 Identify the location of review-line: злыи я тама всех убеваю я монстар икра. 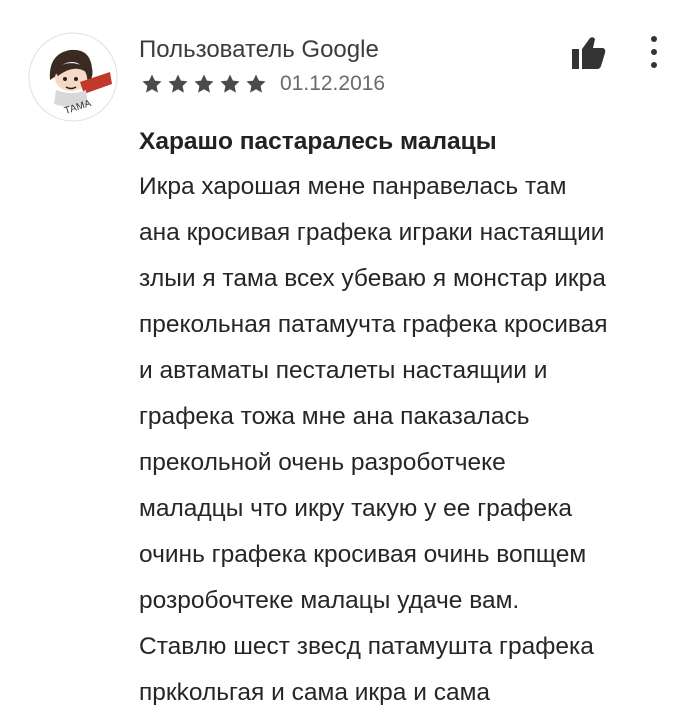
(372, 278).